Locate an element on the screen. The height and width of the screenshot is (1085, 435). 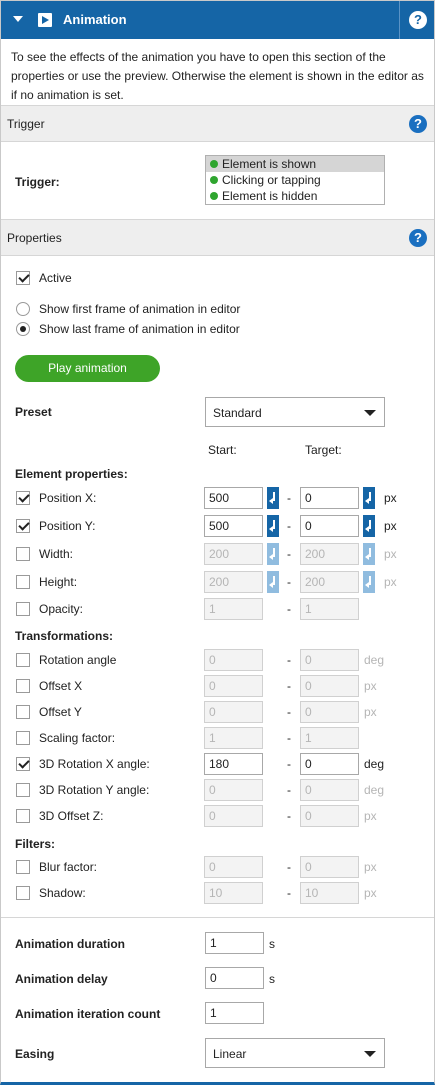
blur-factor-label: Blur factor: is located at coordinates (68, 867).